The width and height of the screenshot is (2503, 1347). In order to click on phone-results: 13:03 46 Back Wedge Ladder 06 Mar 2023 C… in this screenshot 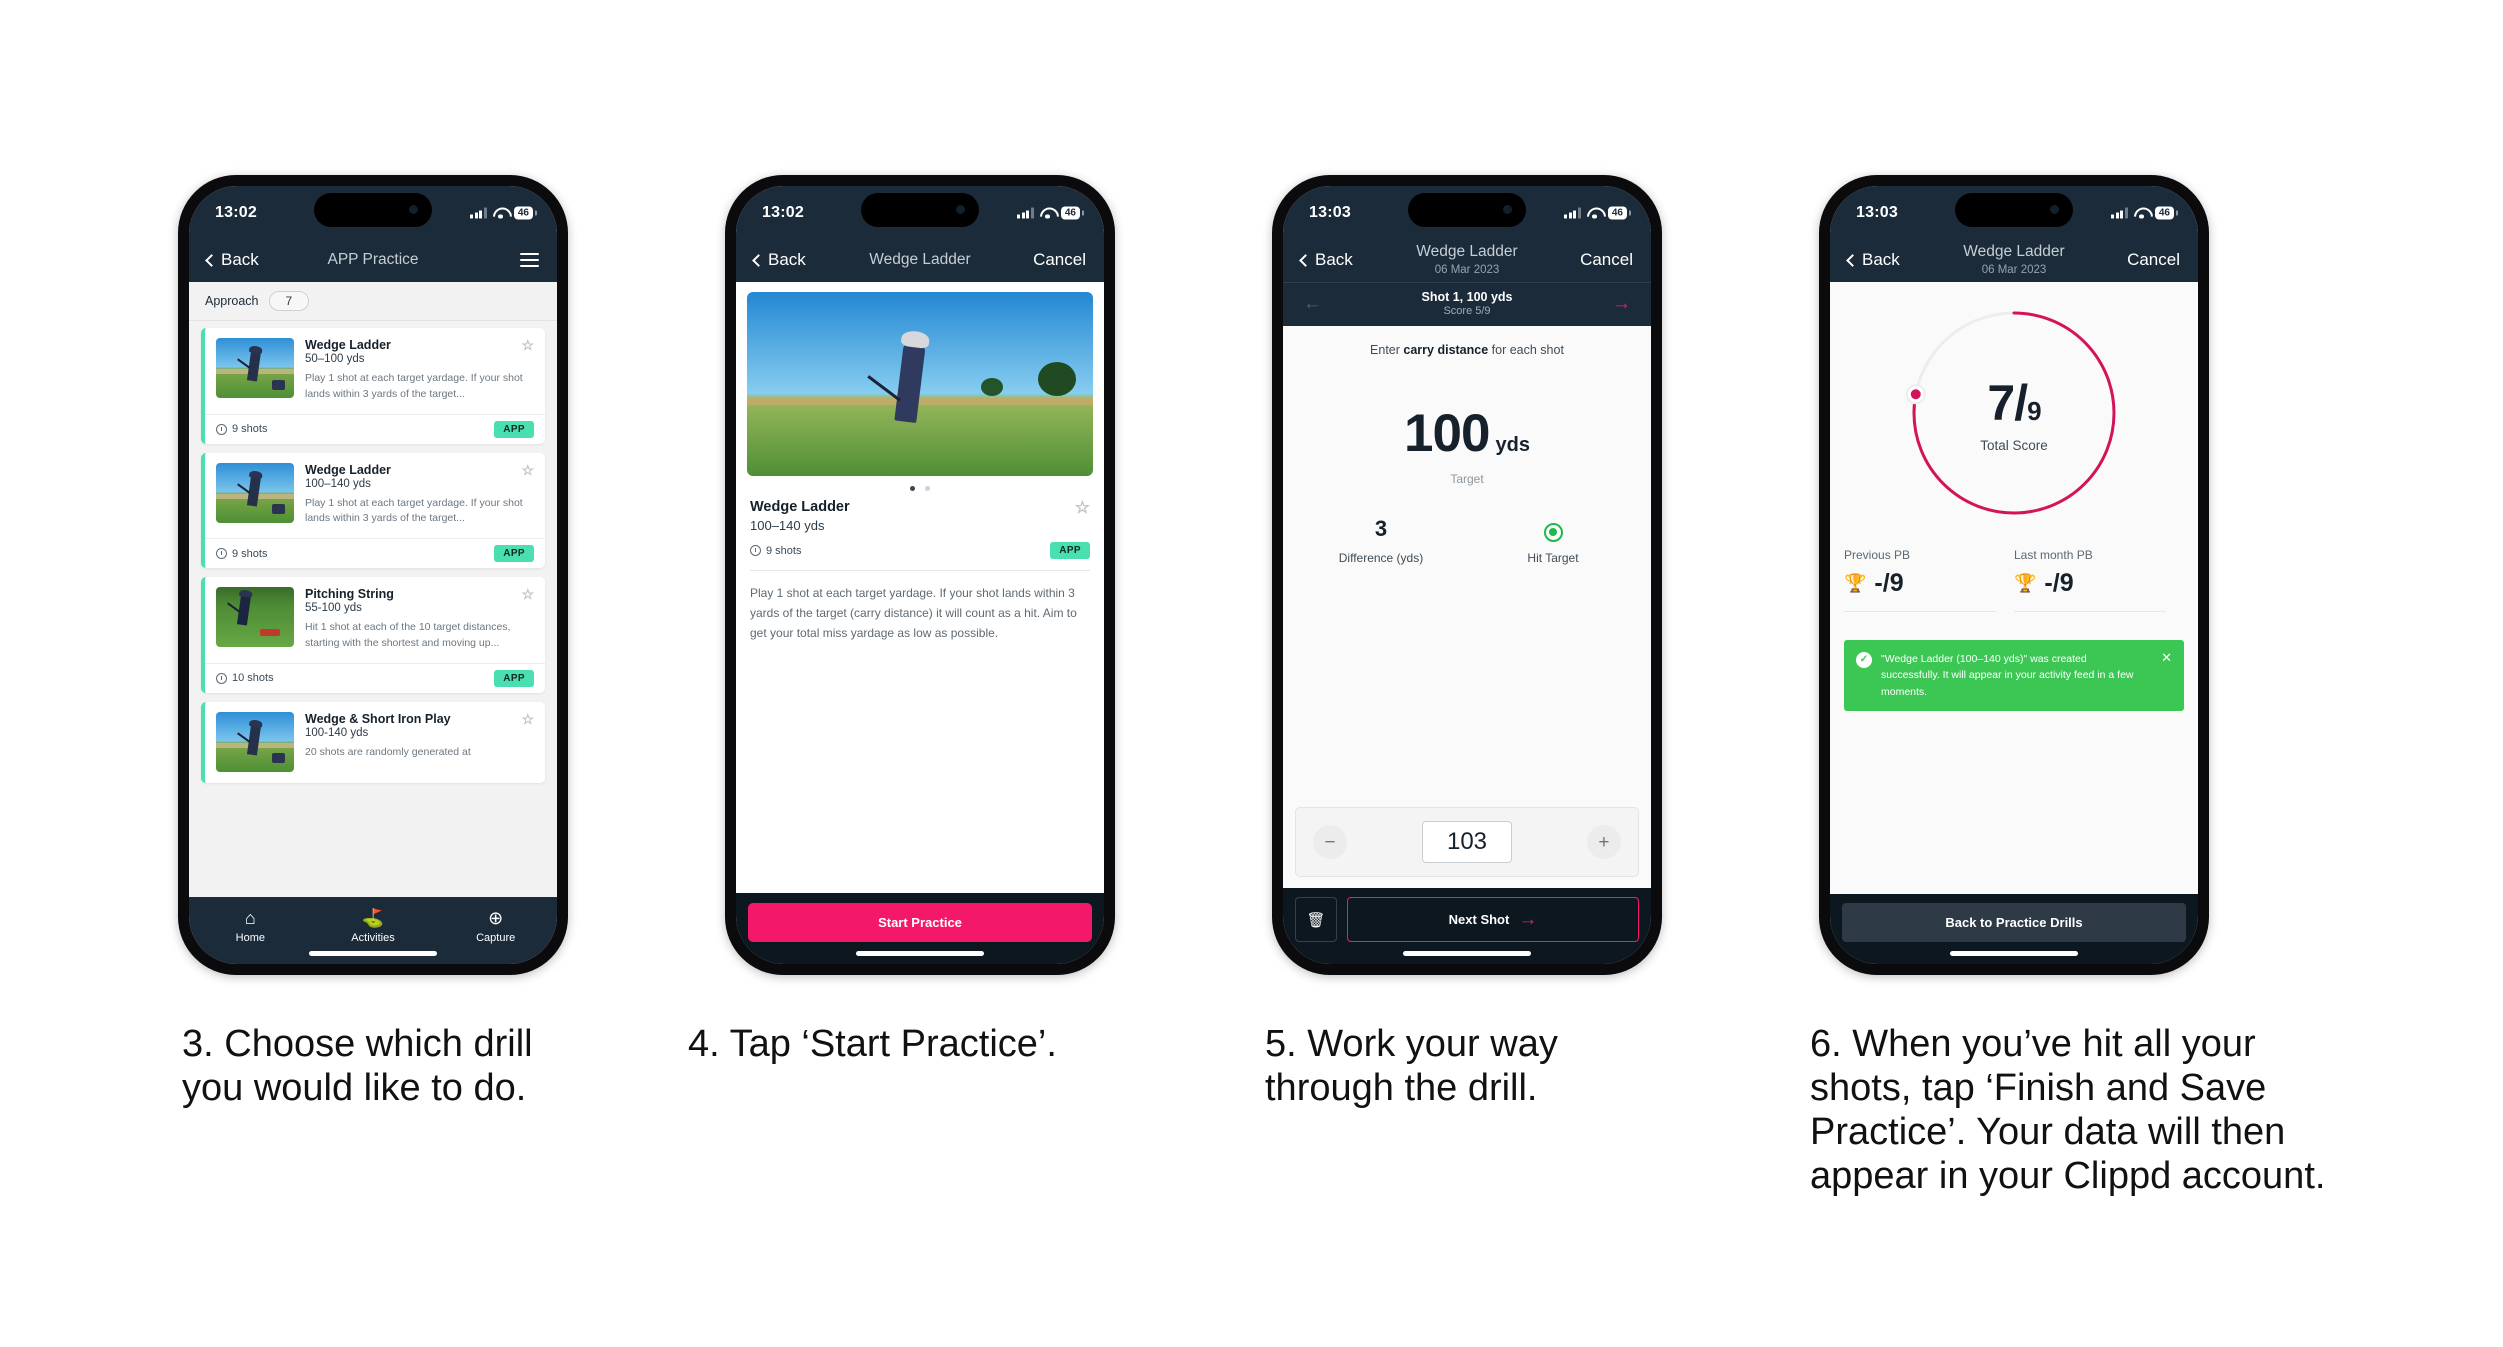, I will do `click(2014, 575)`.